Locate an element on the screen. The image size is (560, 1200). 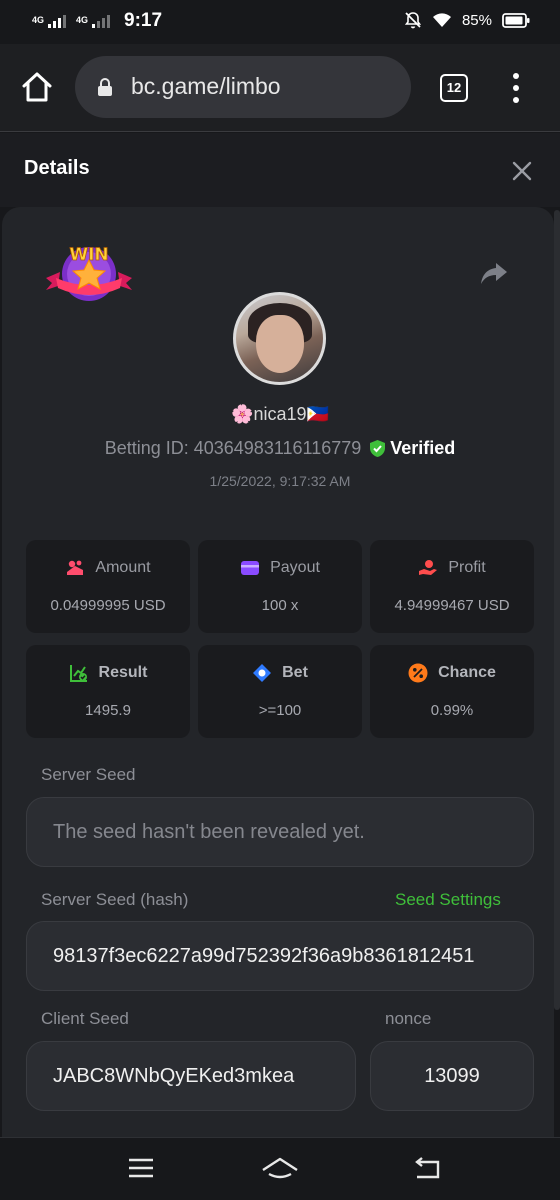
stat-bet: Bet >=100 is located at coordinates (280, 691).